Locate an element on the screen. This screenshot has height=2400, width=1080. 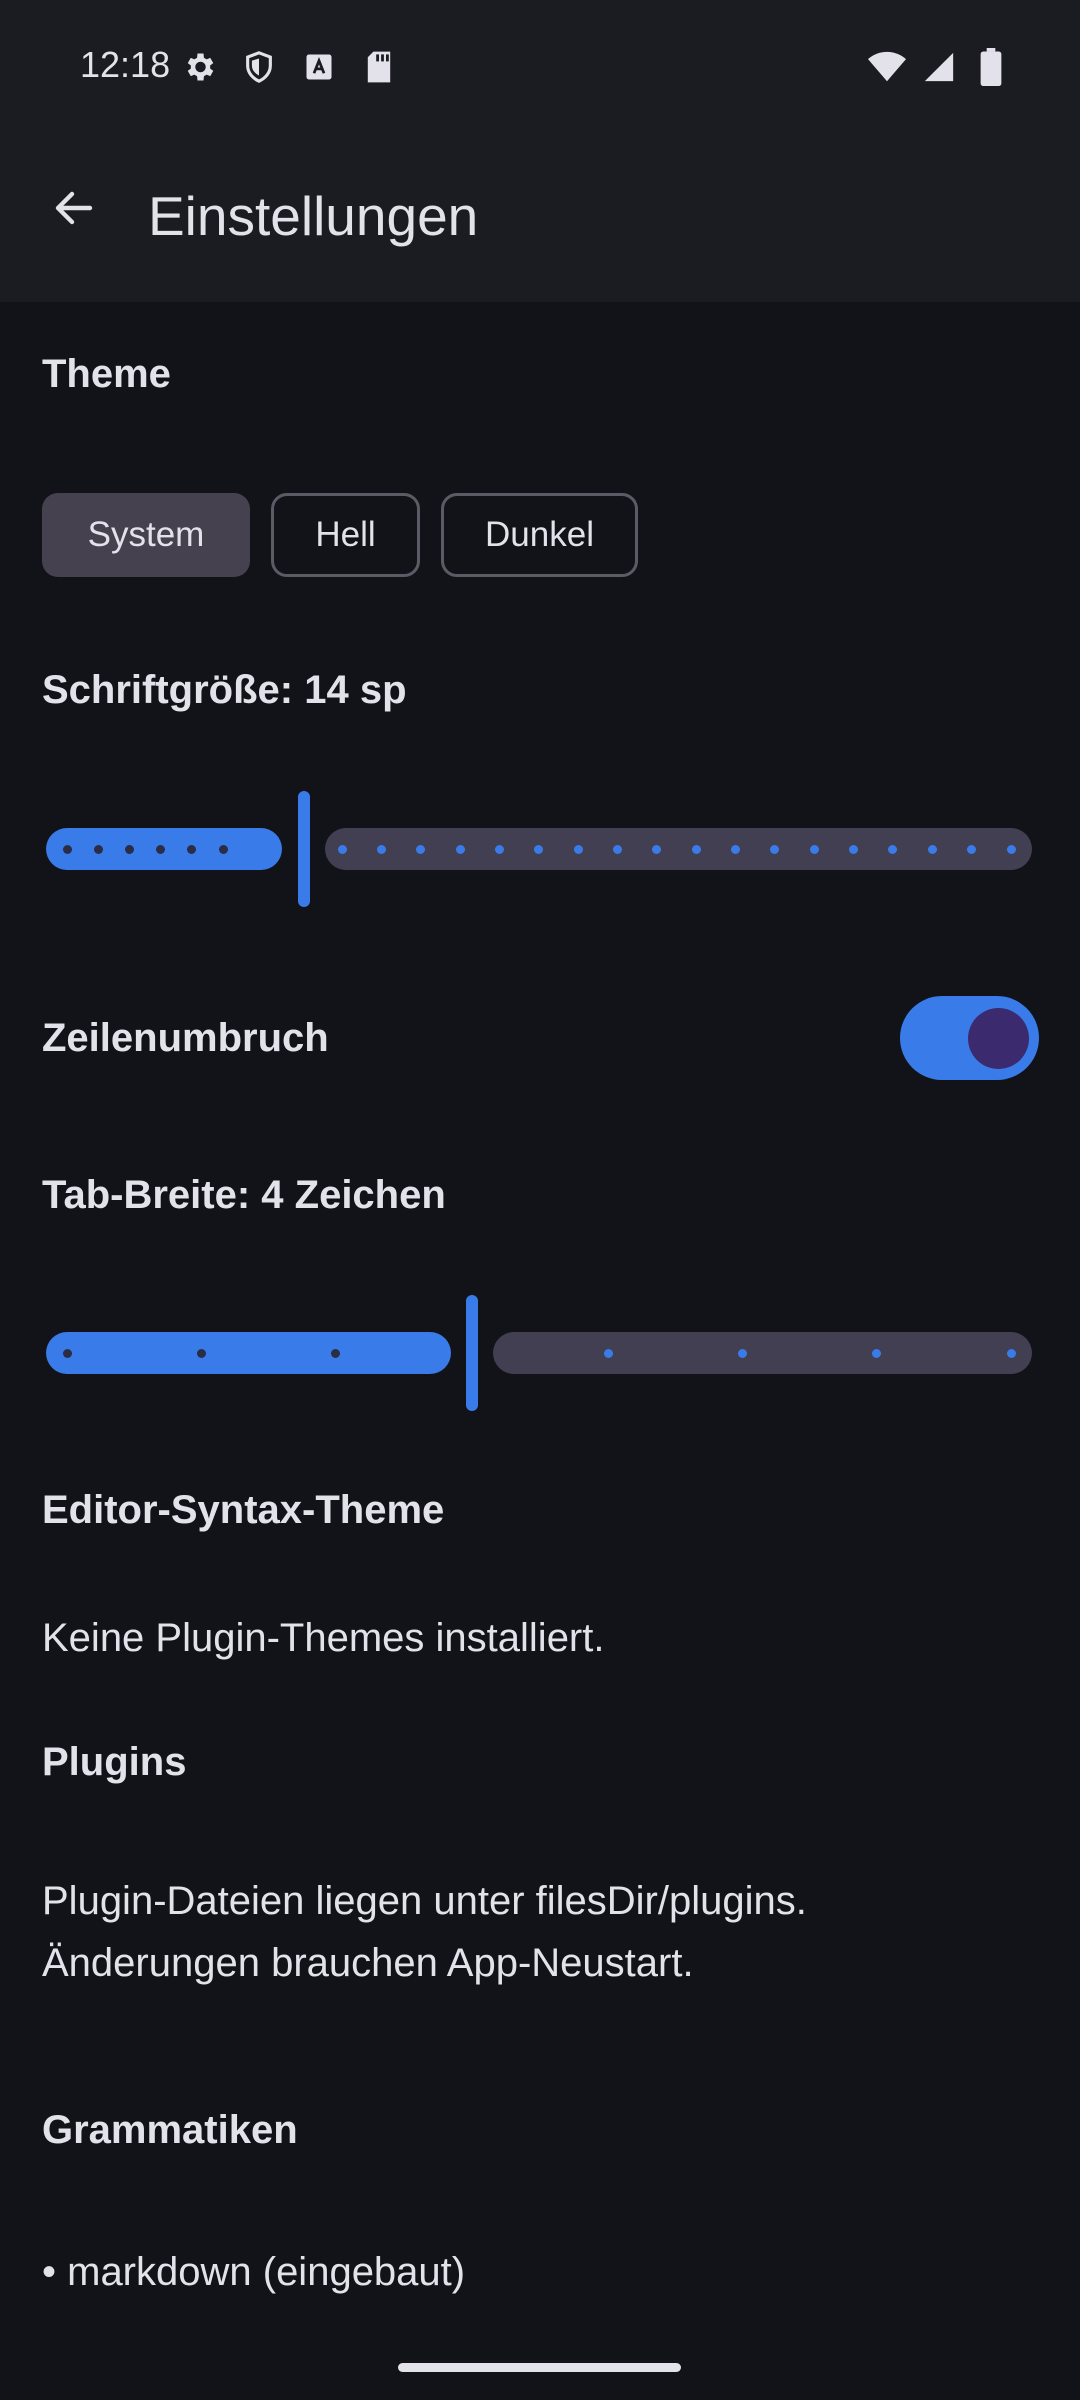
theme-option-dunkel: Dunkel is located at coordinates (539, 535).